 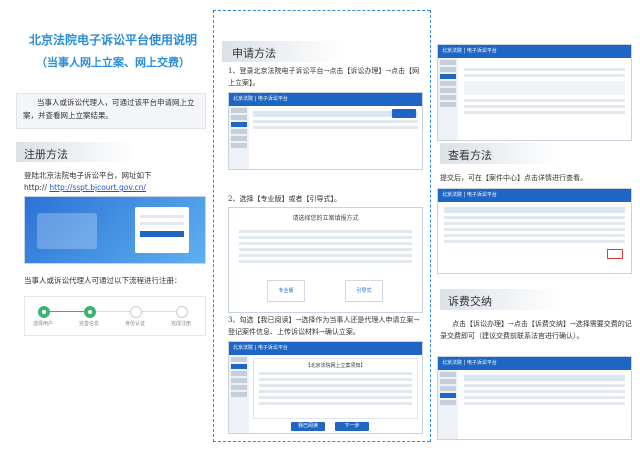 What do you see at coordinates (67, 231) in the screenshot?
I see `illustration` at bounding box center [67, 231].